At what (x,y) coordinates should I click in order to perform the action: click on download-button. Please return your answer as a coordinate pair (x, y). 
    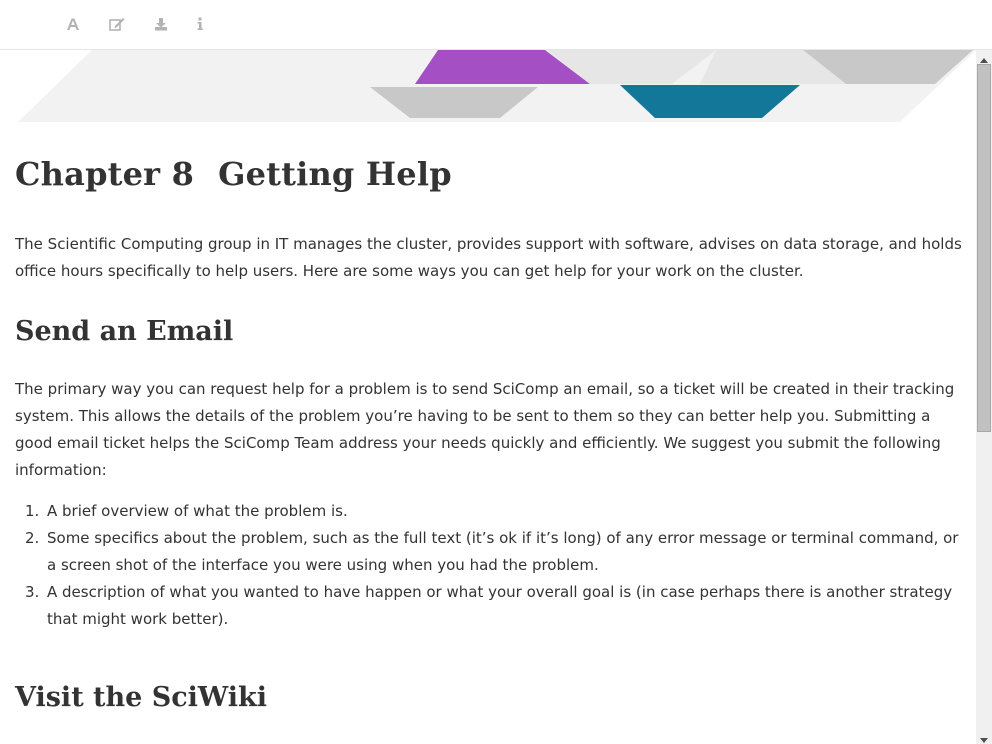
    Looking at the image, I should click on (161, 24).